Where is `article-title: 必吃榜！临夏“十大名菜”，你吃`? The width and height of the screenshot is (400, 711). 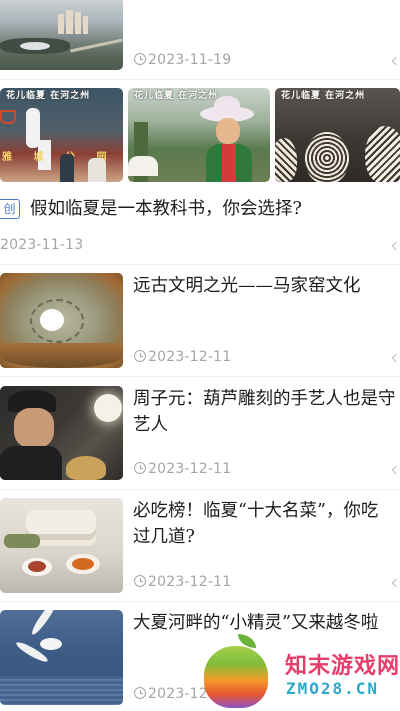
article-title: 必吃榜！临夏“十大名菜”，你吃 is located at coordinates (255, 511).